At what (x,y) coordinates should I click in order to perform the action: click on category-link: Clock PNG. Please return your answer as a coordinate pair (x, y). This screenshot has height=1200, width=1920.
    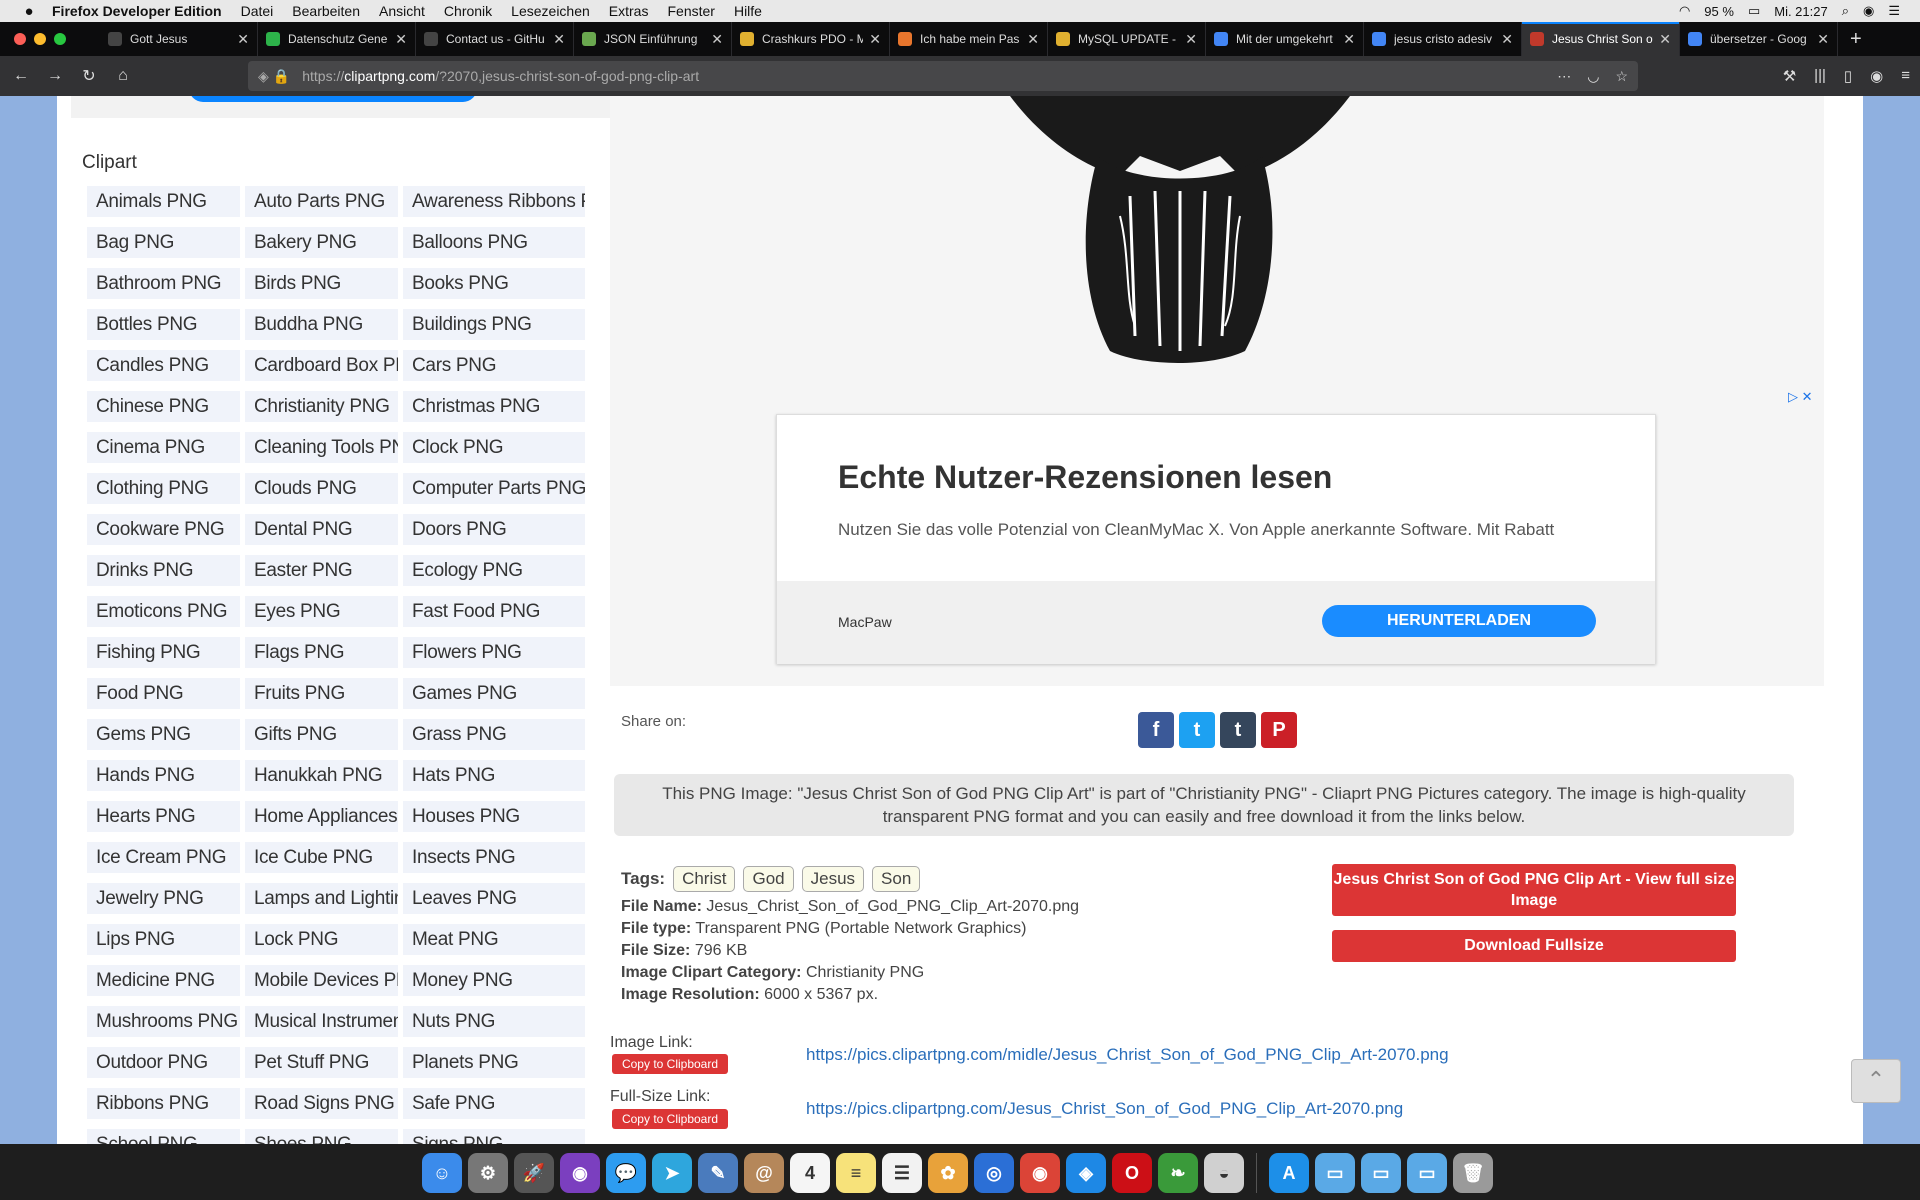
    Looking at the image, I should click on (494, 447).